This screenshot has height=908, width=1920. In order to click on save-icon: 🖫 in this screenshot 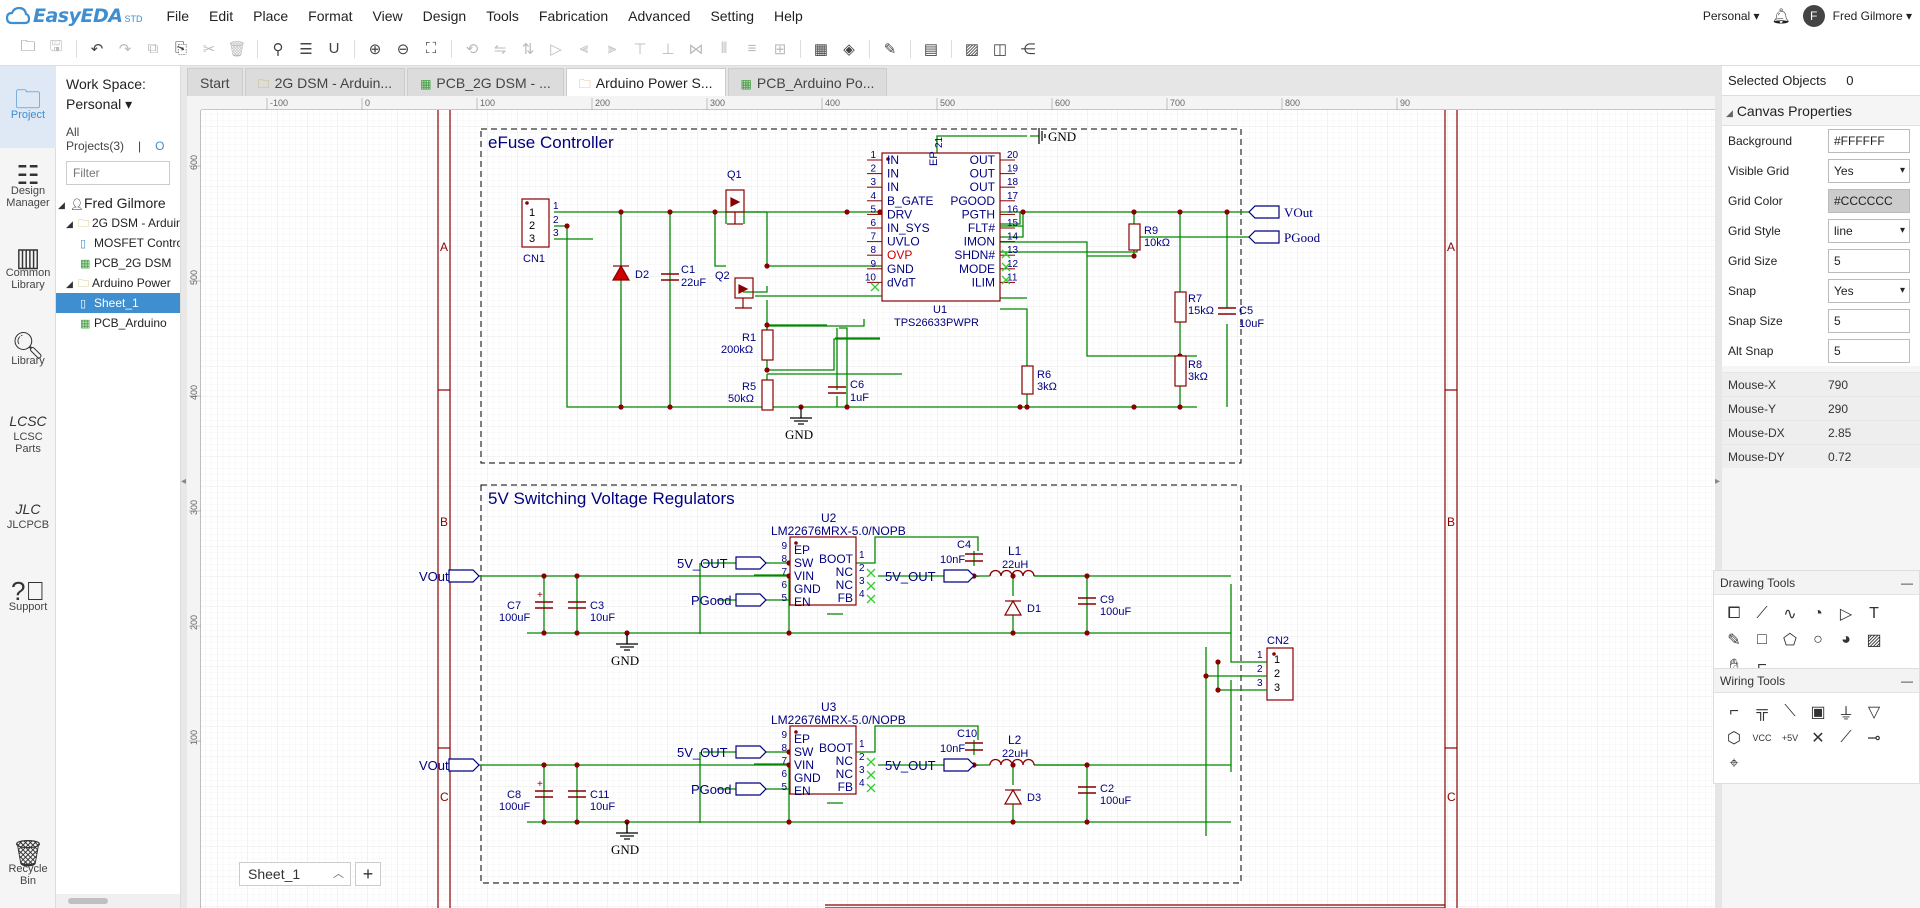, I will do `click(56, 49)`.